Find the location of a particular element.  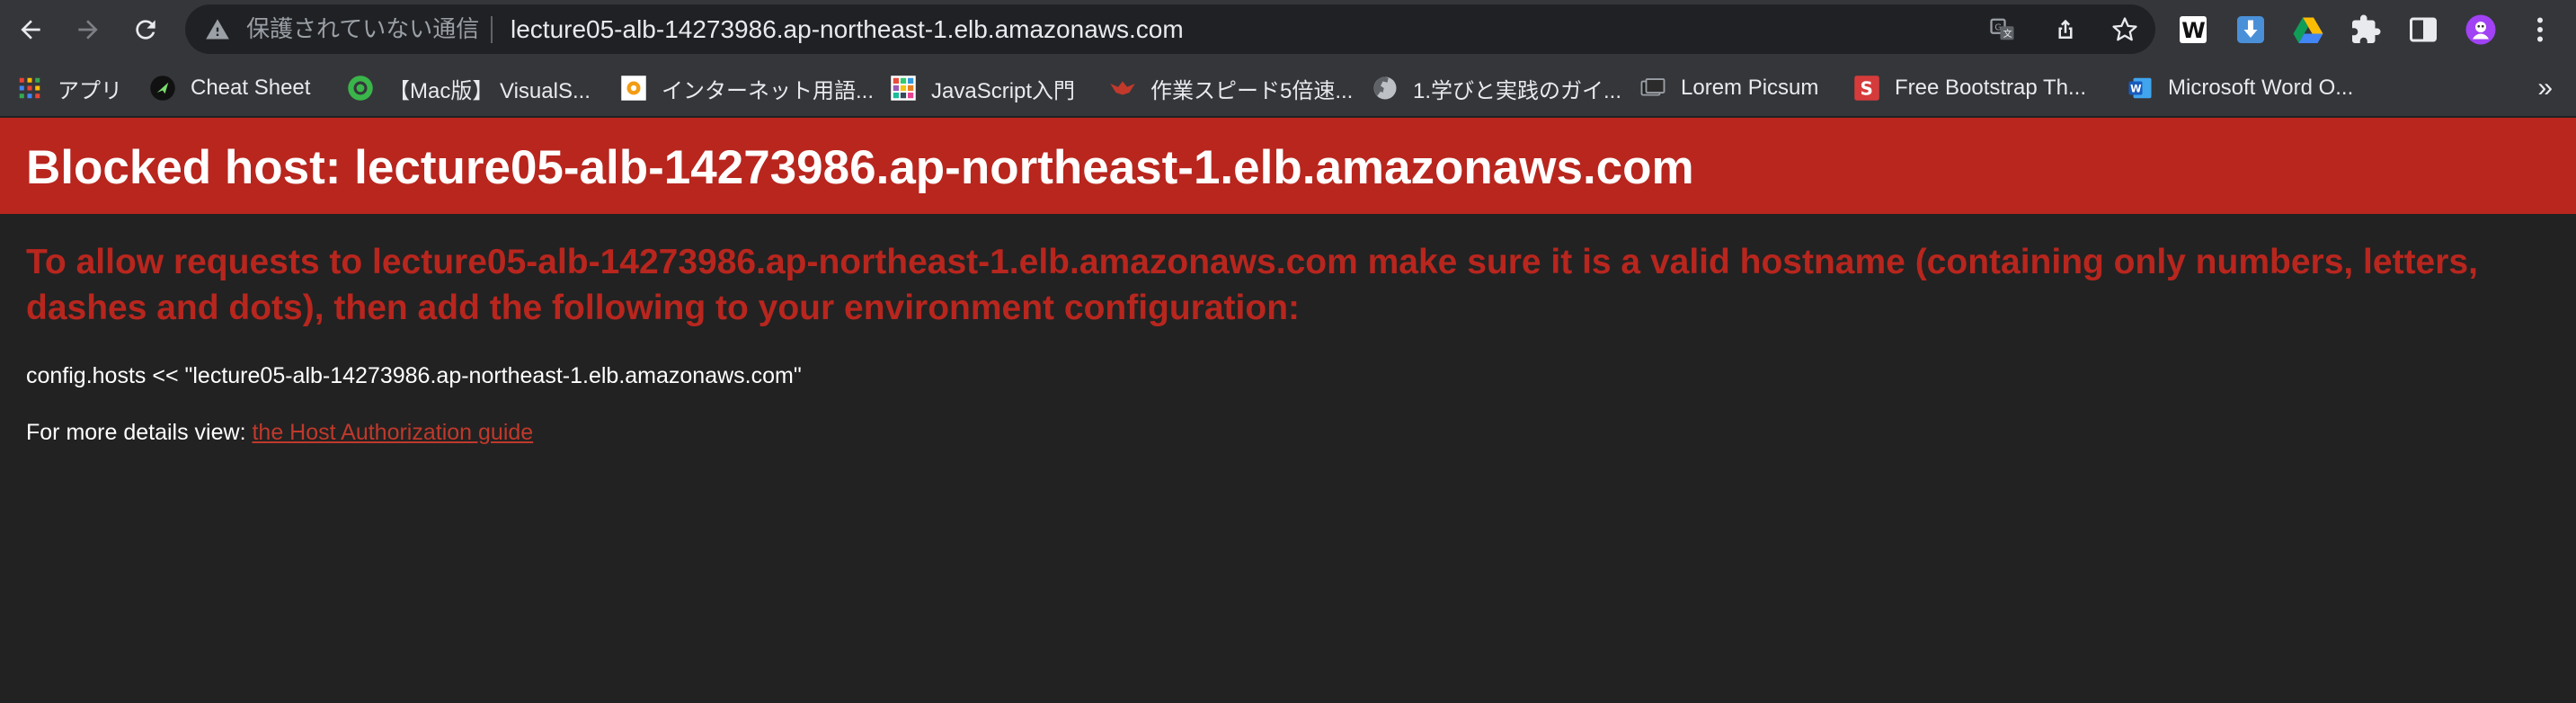

cheat-sheet-icon is located at coordinates (162, 88).